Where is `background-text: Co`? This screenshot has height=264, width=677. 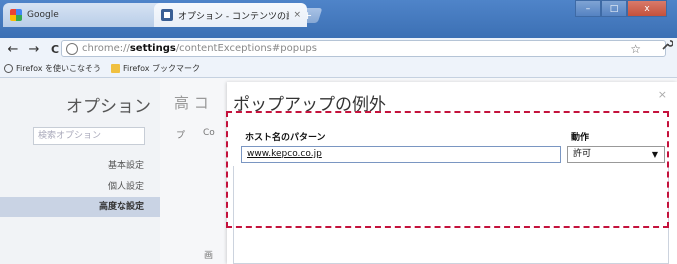
background-text: Co is located at coordinates (209, 133).